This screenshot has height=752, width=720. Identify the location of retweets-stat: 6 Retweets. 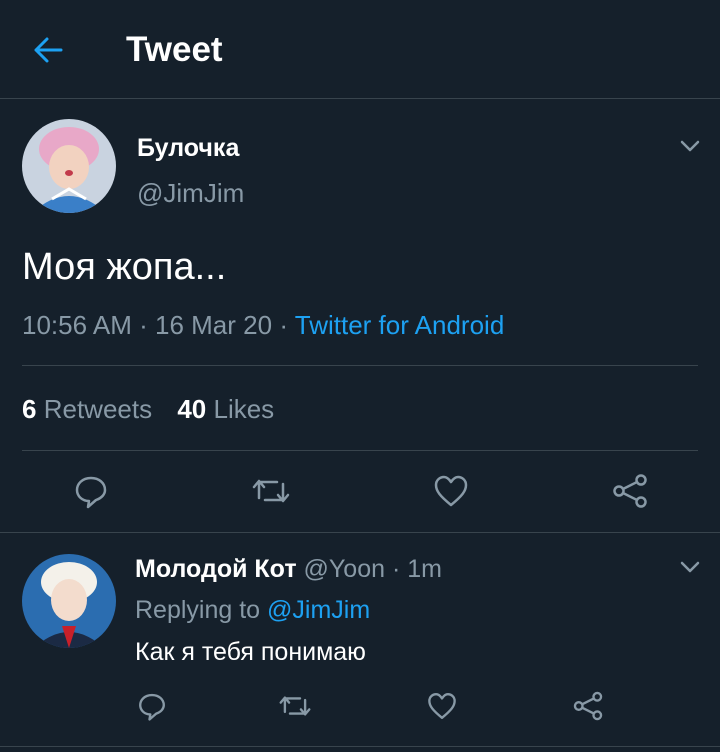
(90, 409).